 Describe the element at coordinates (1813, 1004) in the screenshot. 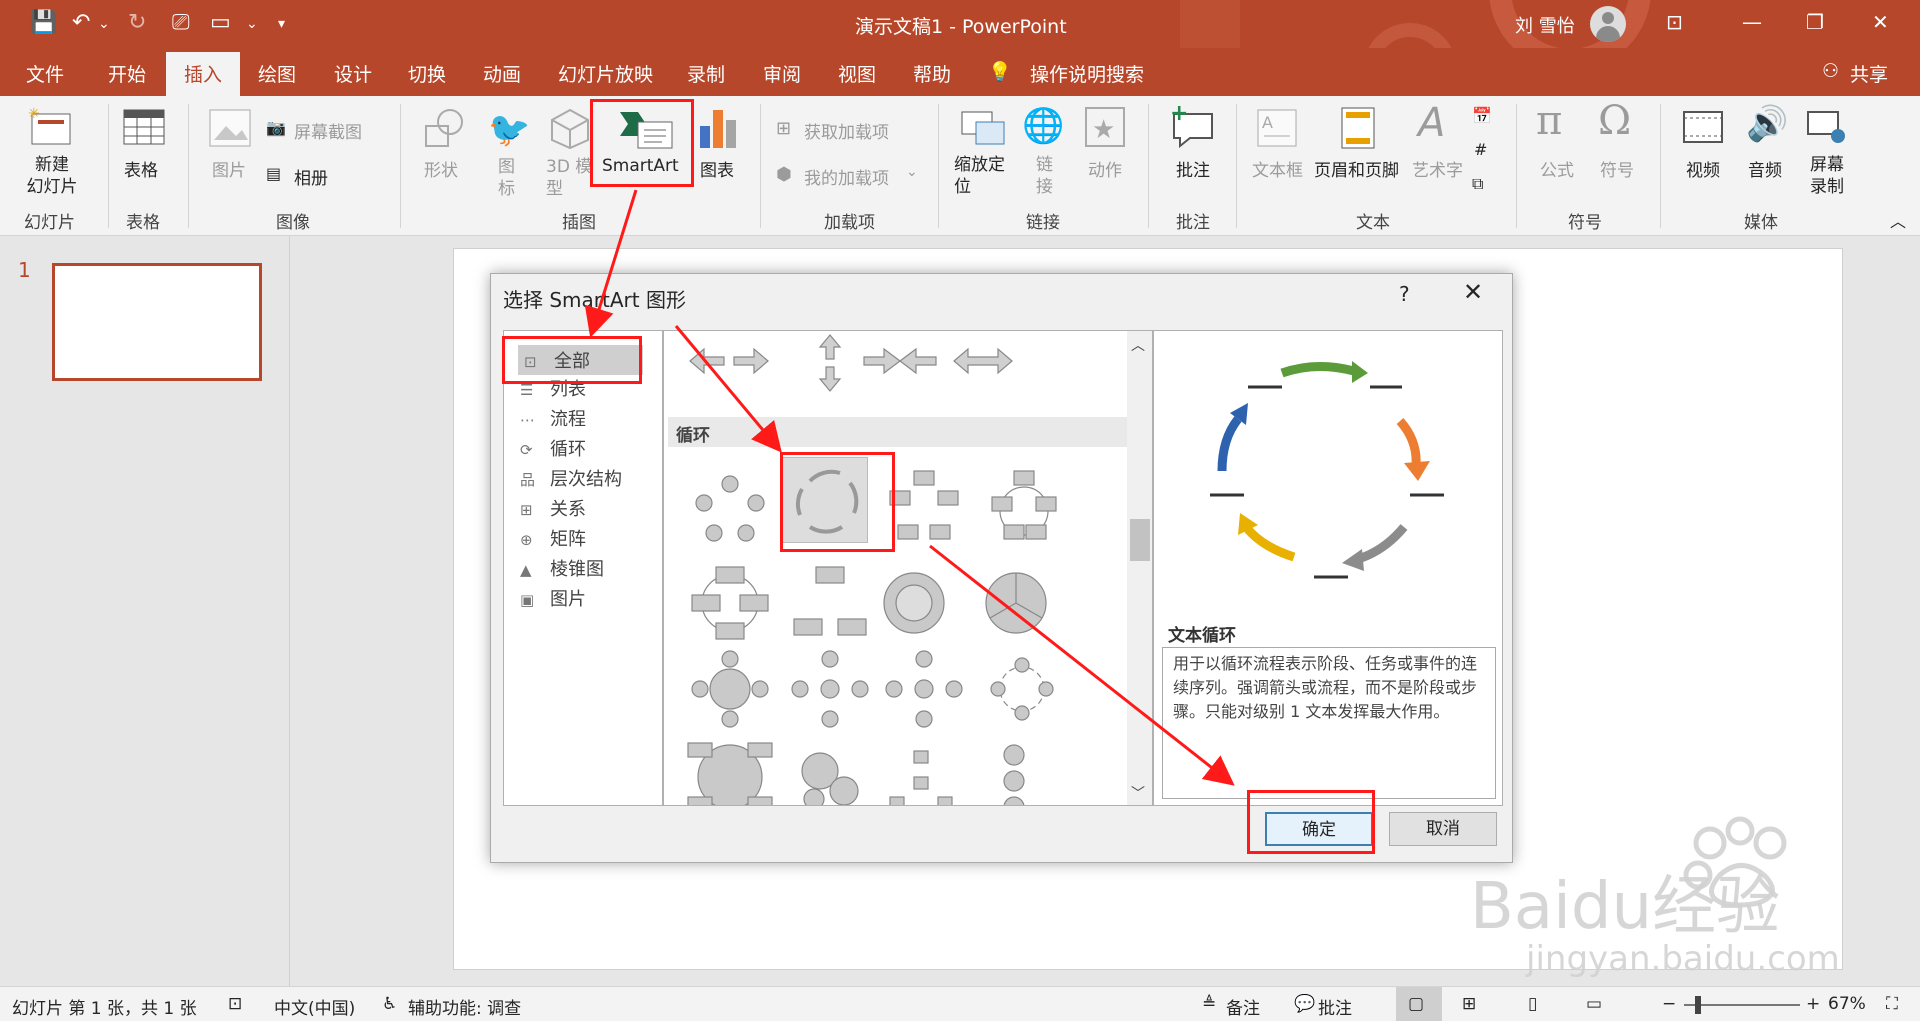

I see `zoom-in-icon: +` at that location.